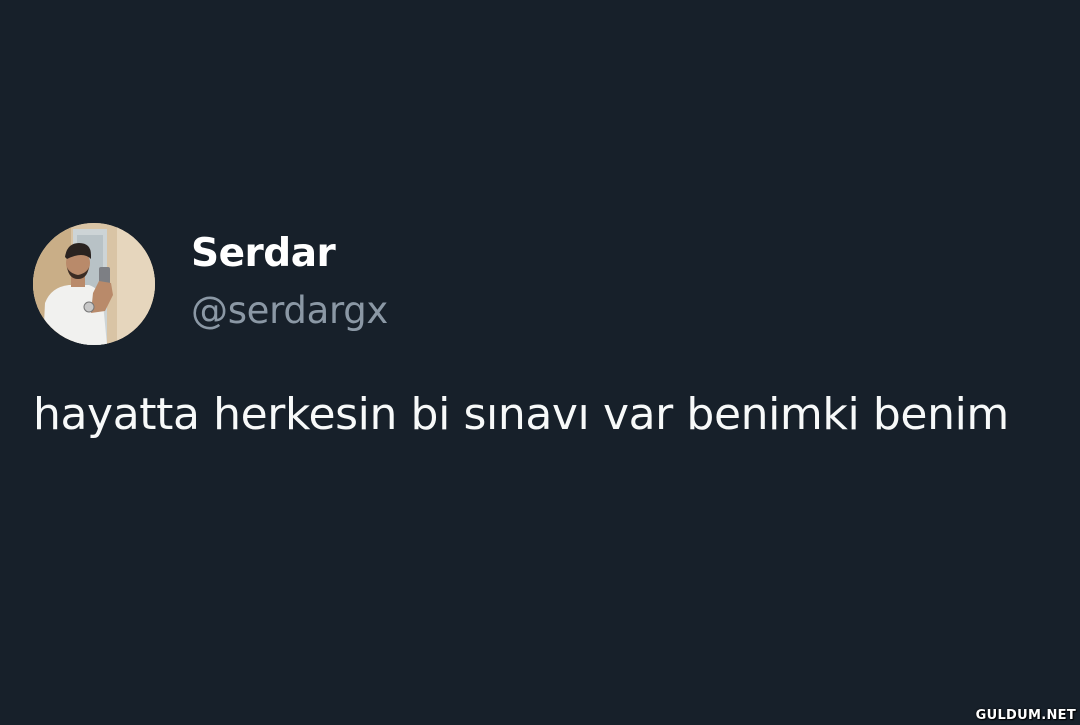 The height and width of the screenshot is (725, 1080). I want to click on user-handle: @serdargx, so click(289, 311).